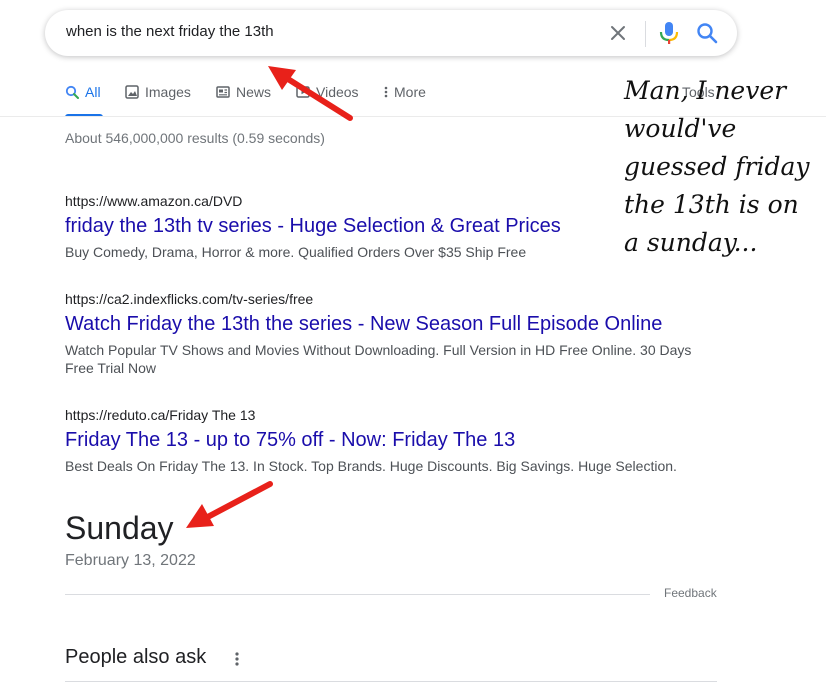  I want to click on tab-label: More, so click(410, 92).